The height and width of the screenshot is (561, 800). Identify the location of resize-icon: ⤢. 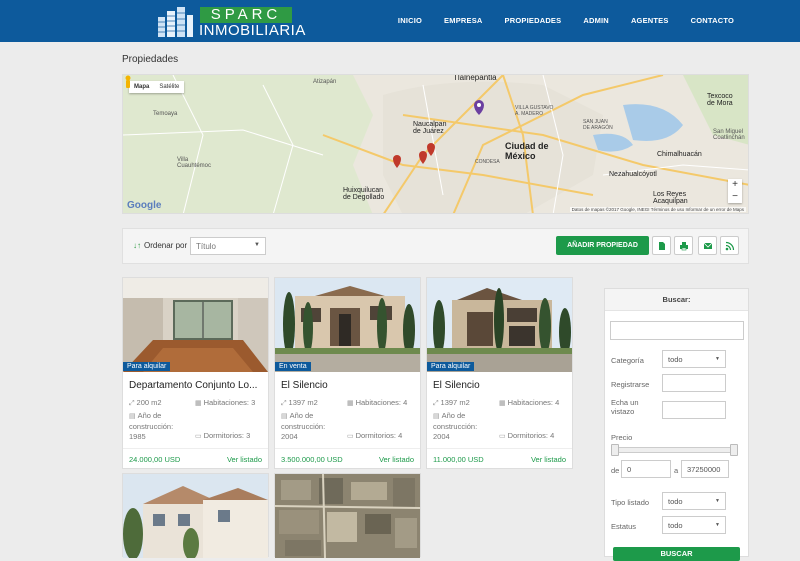
(133, 403).